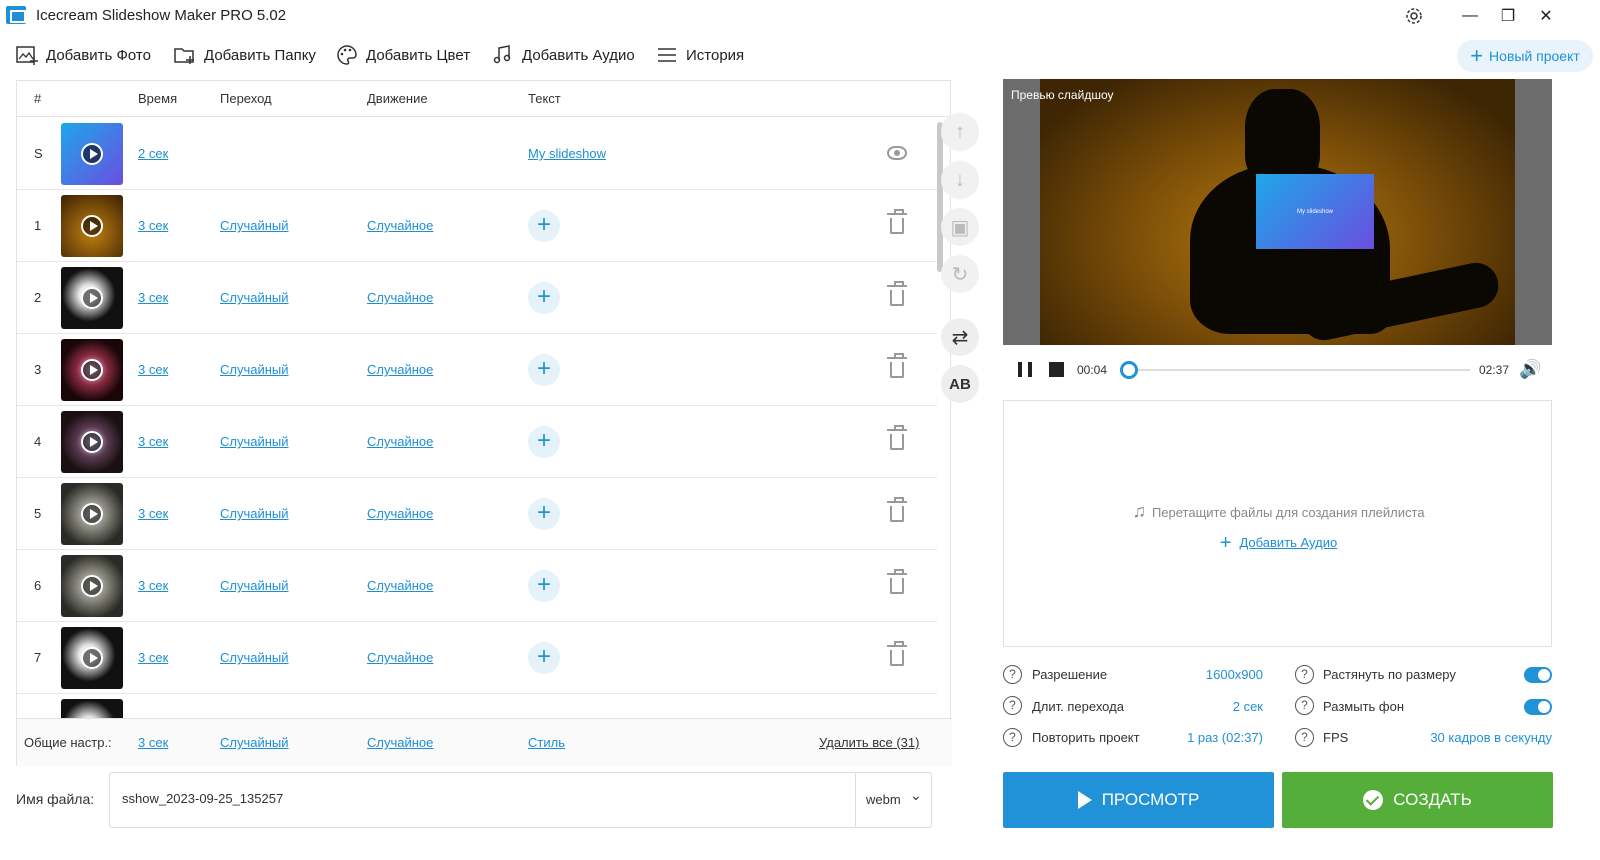 The image size is (1600, 860). What do you see at coordinates (960, 132) in the screenshot?
I see `move-up-button: ↑` at bounding box center [960, 132].